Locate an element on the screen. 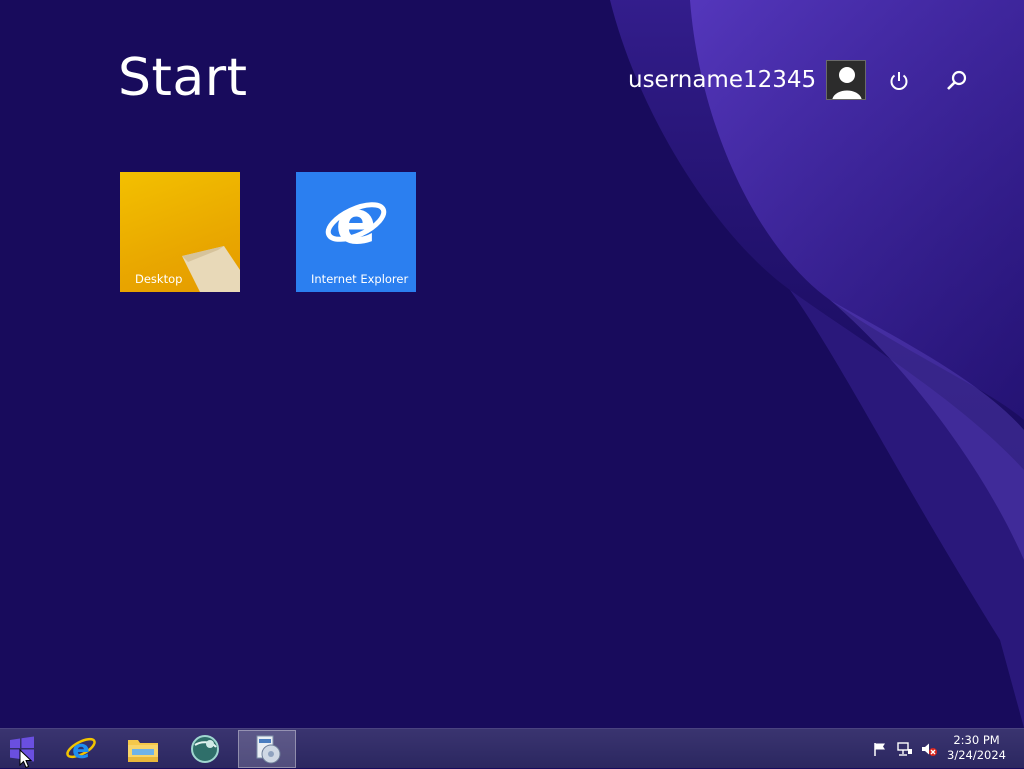 The width and height of the screenshot is (1024, 769). taskbar-clock: 2:30 PM 3/24/2024 is located at coordinates (976, 748).